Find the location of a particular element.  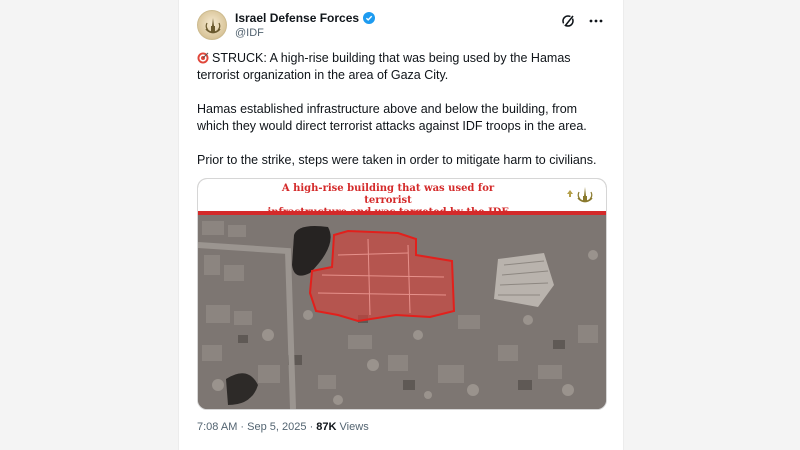

tweet-header: Israel Defense Forces @IDF is located at coordinates (402, 27).